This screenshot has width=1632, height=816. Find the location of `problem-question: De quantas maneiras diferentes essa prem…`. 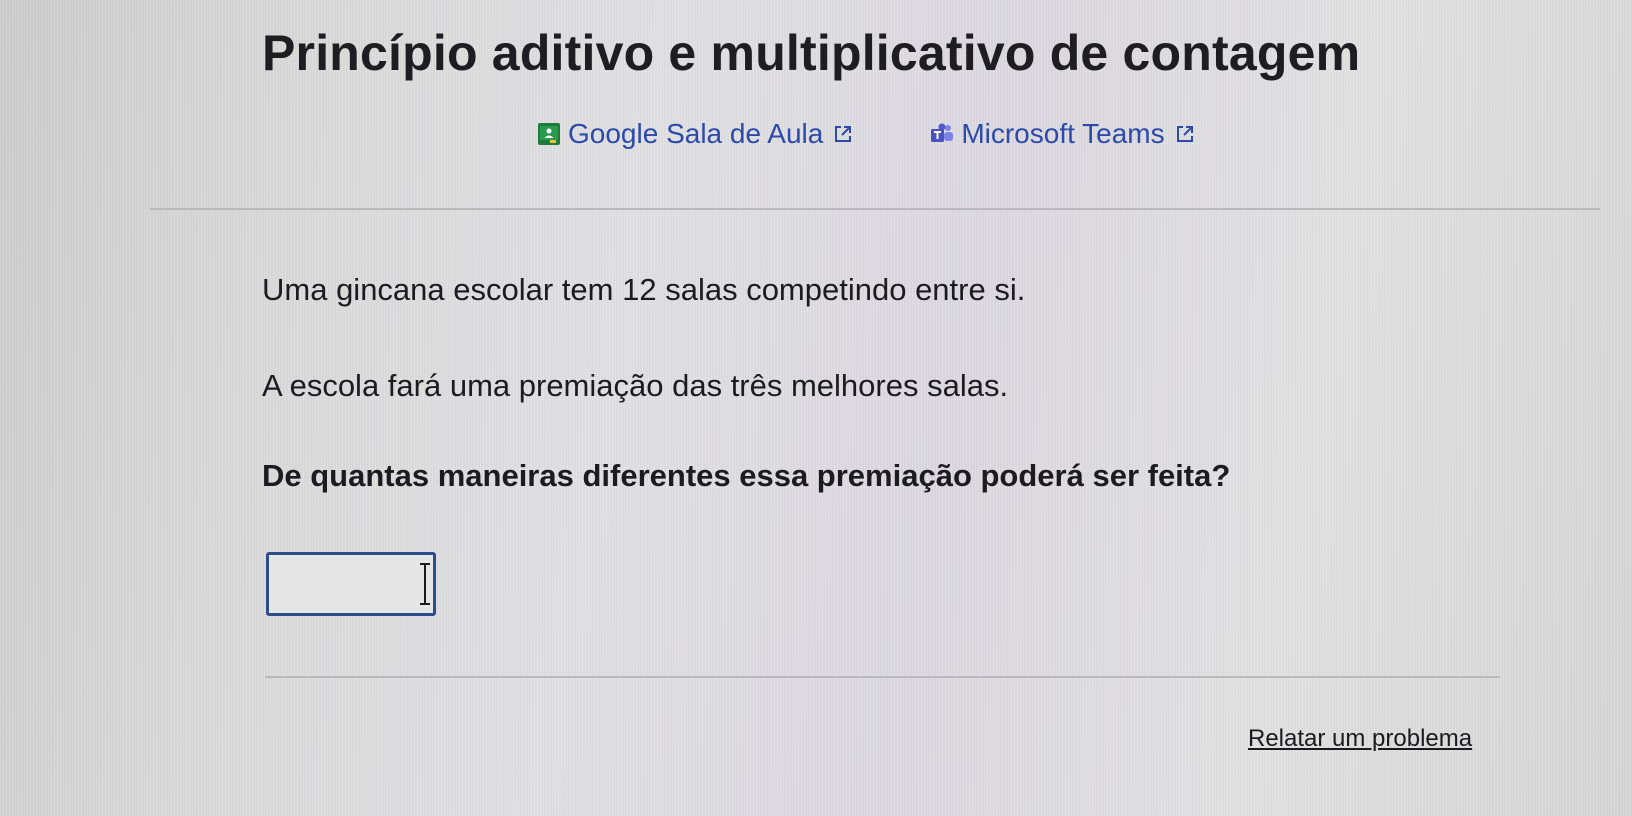

problem-question: De quantas maneiras diferentes essa prem… is located at coordinates (746, 475).